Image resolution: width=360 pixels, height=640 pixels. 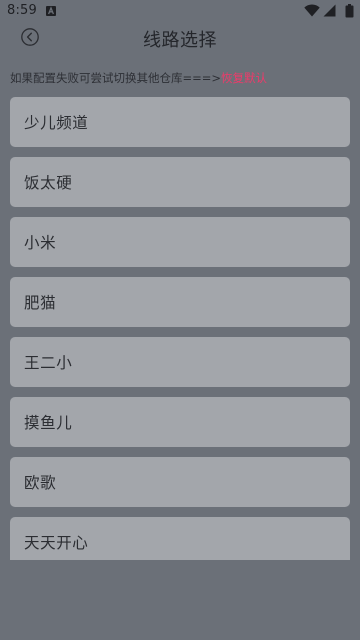 What do you see at coordinates (329, 10) in the screenshot?
I see `cellular-signal-icon` at bounding box center [329, 10].